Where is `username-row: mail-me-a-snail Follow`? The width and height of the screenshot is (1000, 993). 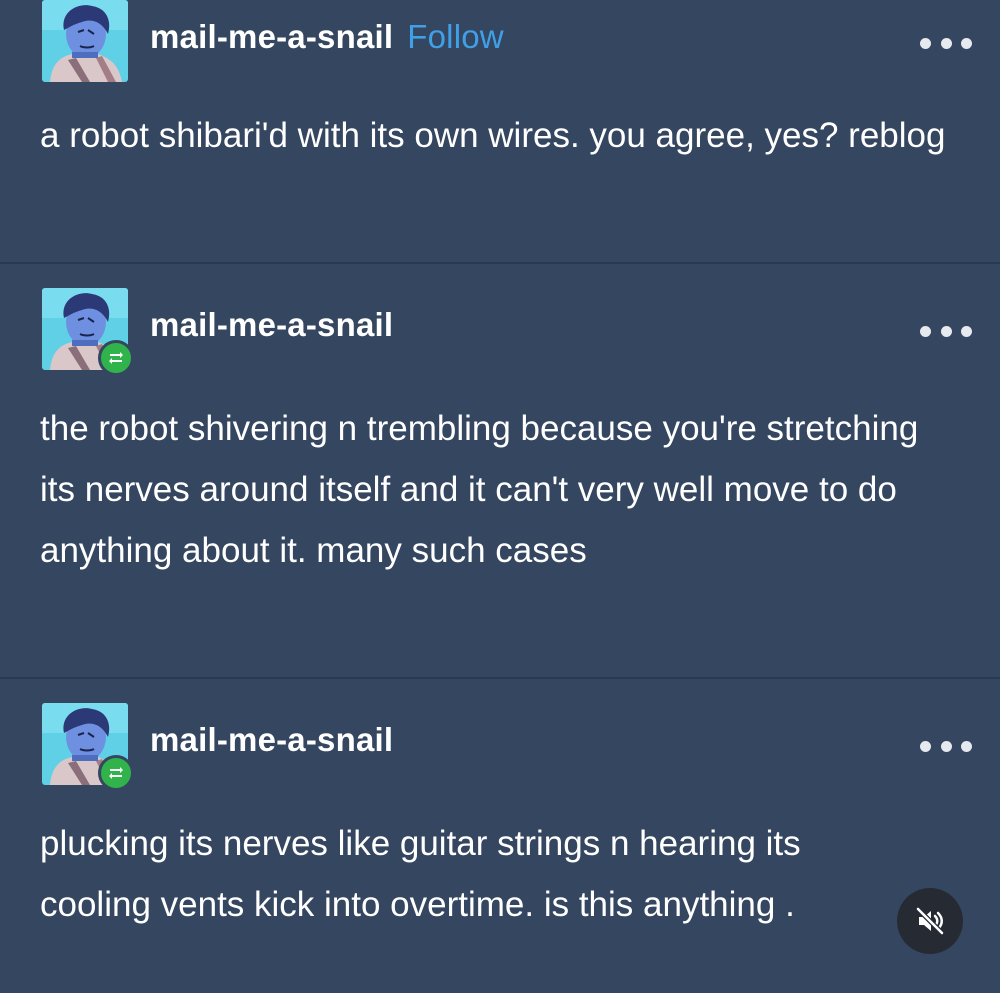
username-row: mail-me-a-snail Follow is located at coordinates (327, 37).